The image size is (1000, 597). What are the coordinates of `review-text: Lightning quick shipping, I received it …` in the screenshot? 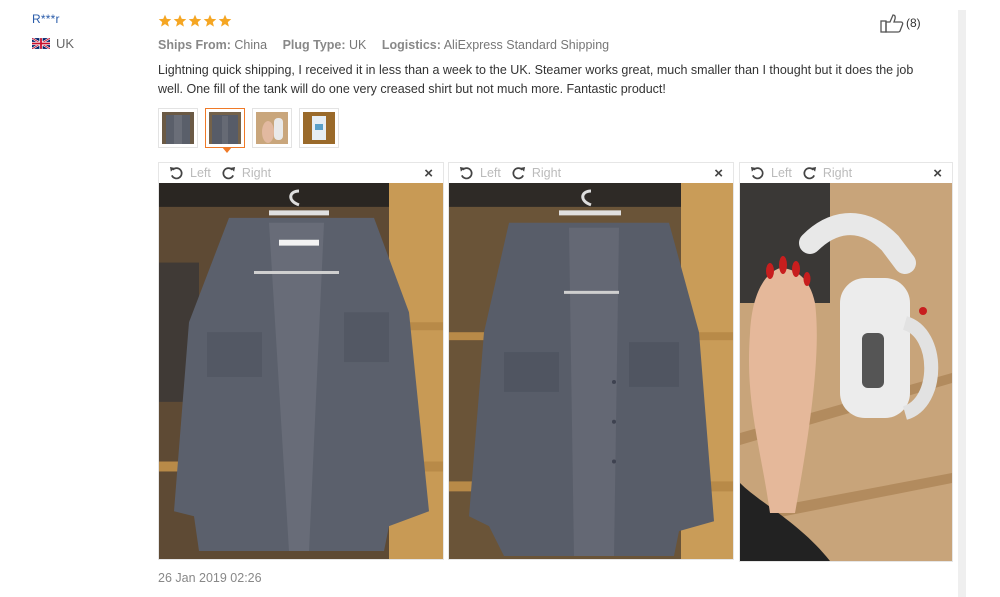 It's located at (536, 79).